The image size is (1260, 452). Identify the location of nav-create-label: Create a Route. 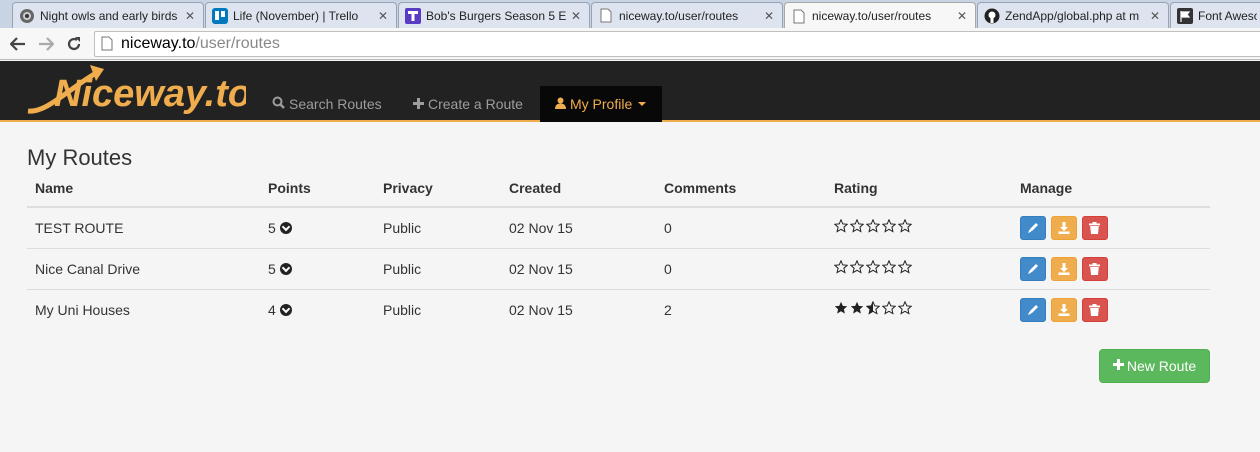
(475, 104).